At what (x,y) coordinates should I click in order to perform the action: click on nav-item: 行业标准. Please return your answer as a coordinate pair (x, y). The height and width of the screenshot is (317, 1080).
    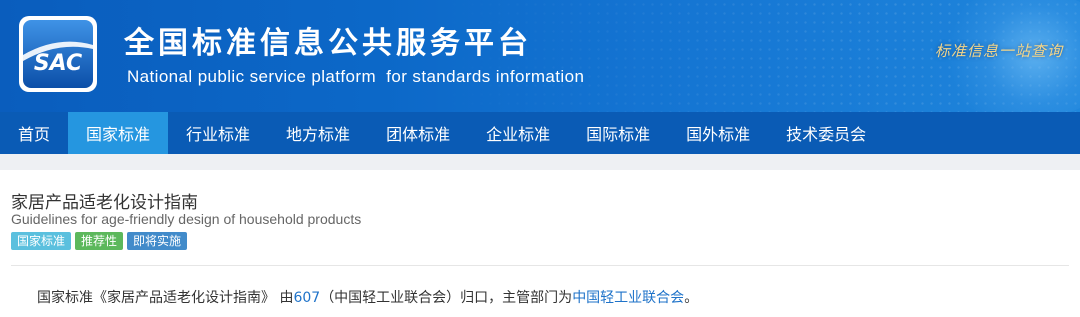
    Looking at the image, I should click on (218, 133).